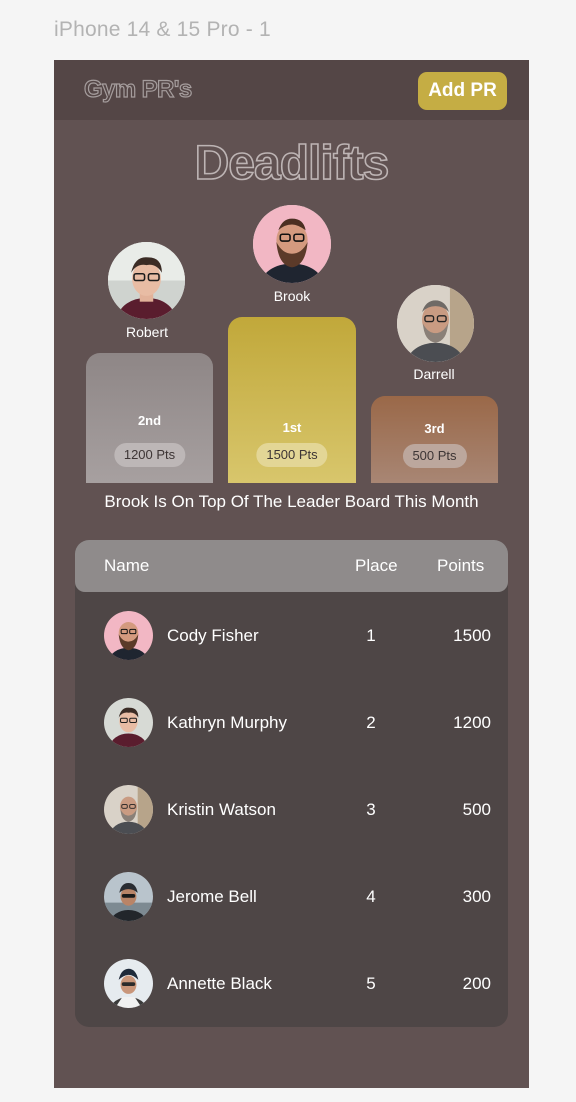  I want to click on row-place: 2, so click(371, 722).